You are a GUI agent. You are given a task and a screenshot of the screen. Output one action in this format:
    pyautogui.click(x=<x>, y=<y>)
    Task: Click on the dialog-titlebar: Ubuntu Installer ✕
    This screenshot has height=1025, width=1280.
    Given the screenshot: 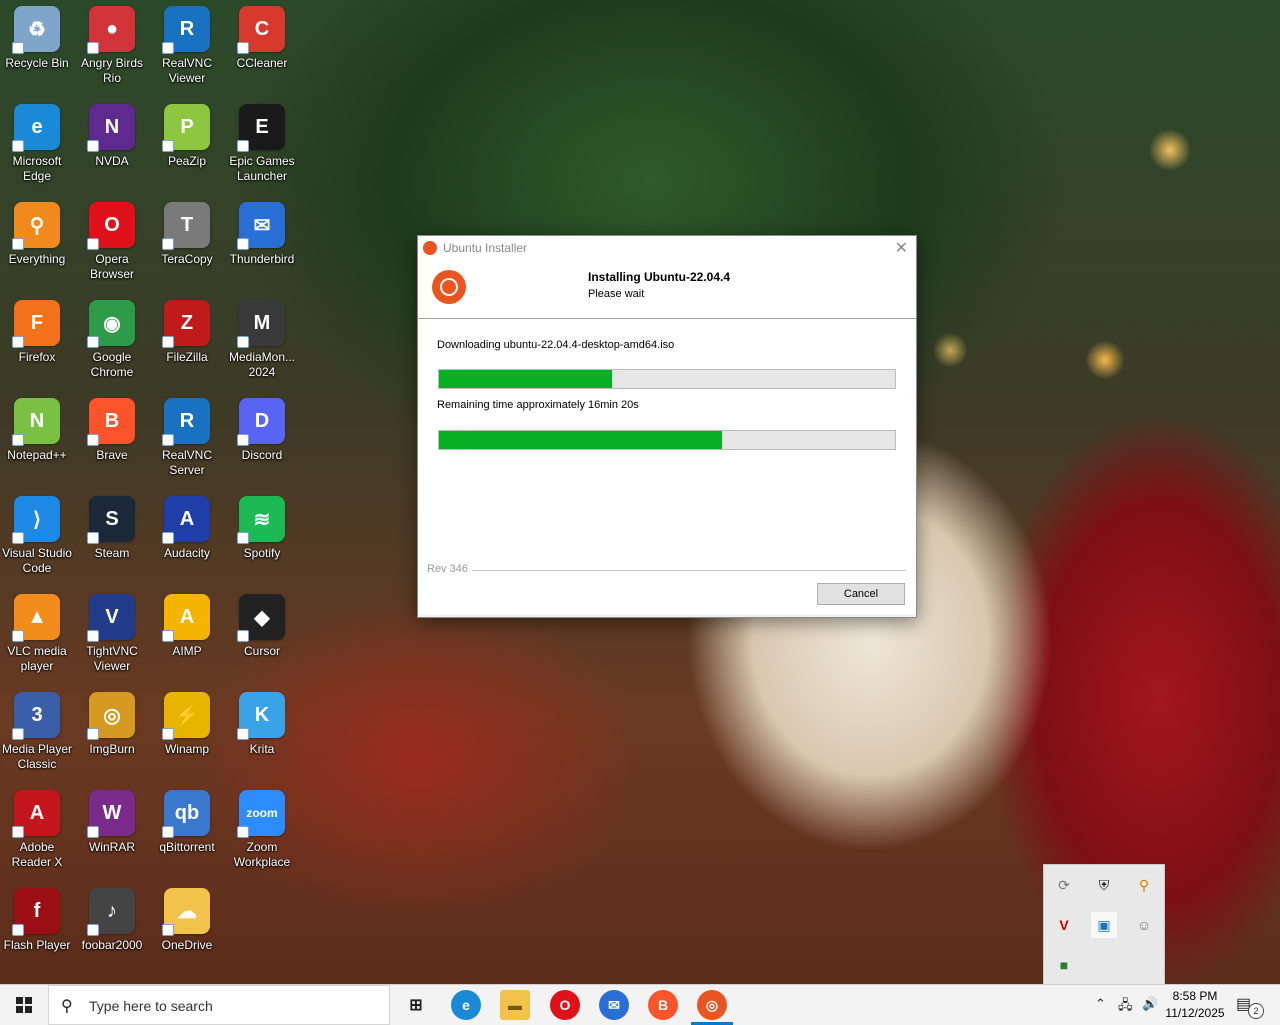 What is the action you would take?
    pyautogui.click(x=667, y=248)
    